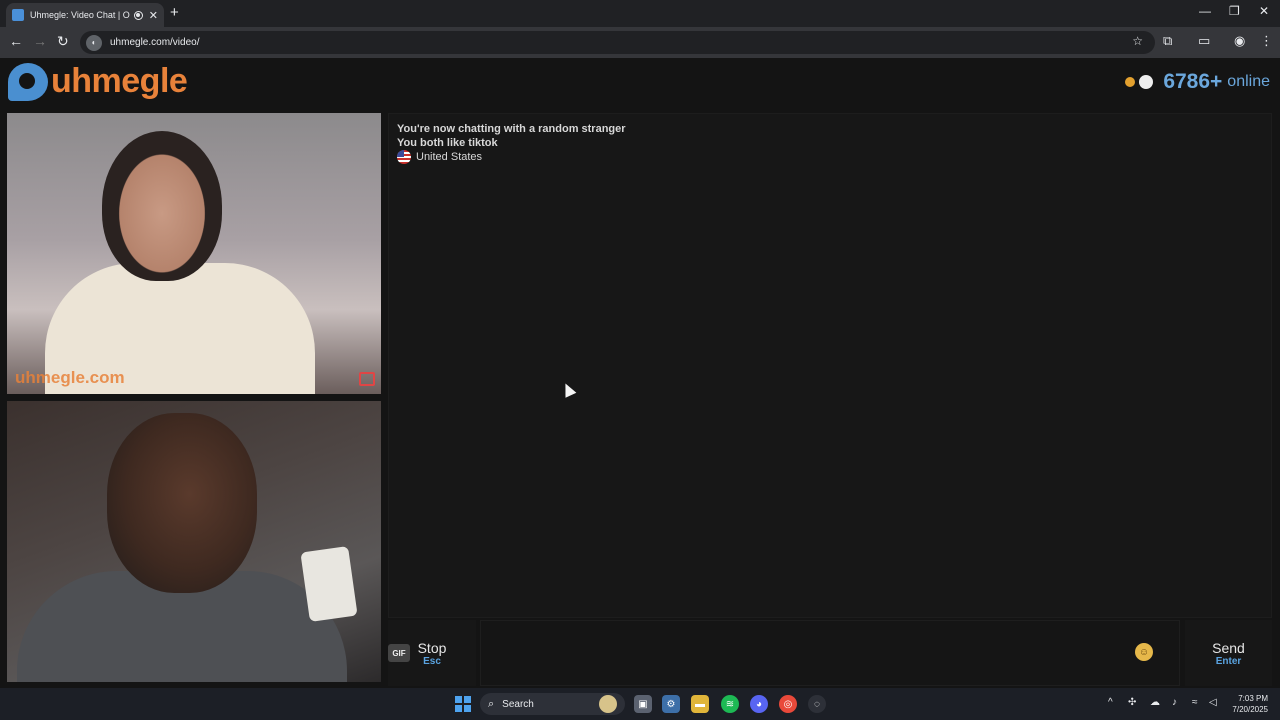 The width and height of the screenshot is (1280, 720). I want to click on site-logo: uhmegle, so click(98, 81).